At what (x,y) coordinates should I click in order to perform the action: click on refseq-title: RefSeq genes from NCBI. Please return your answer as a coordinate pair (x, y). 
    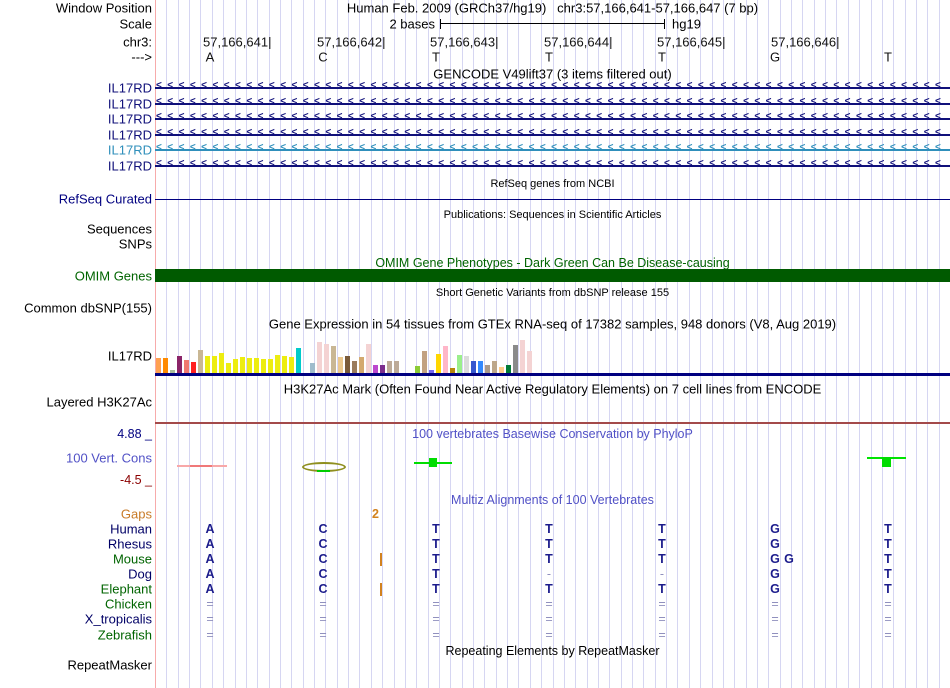
    Looking at the image, I should click on (552, 184).